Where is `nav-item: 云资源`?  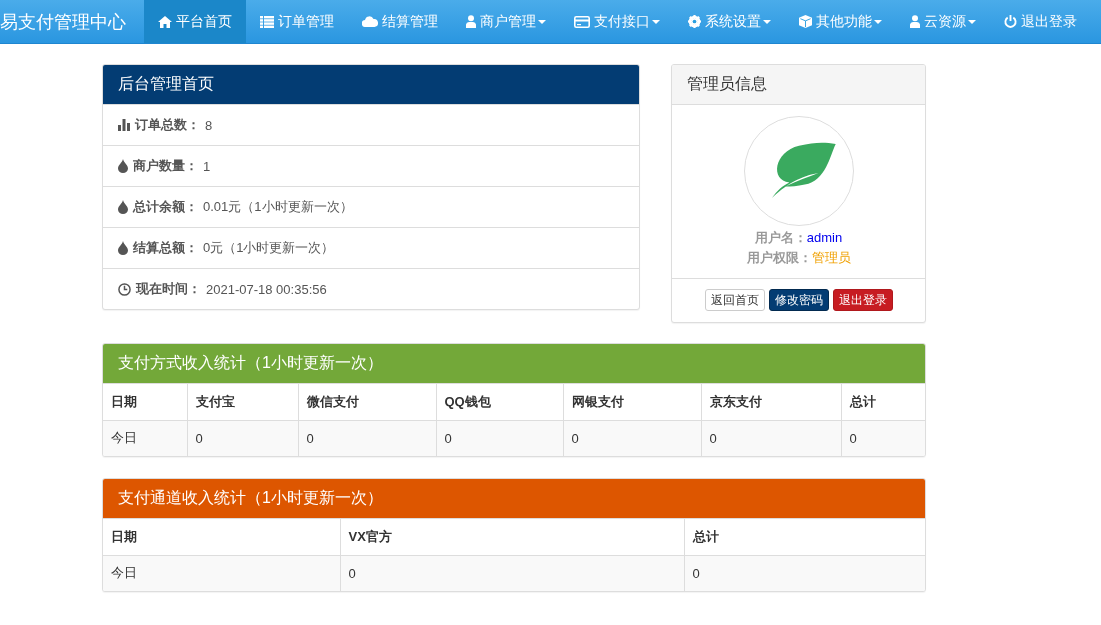
nav-item: 云资源 is located at coordinates (943, 21).